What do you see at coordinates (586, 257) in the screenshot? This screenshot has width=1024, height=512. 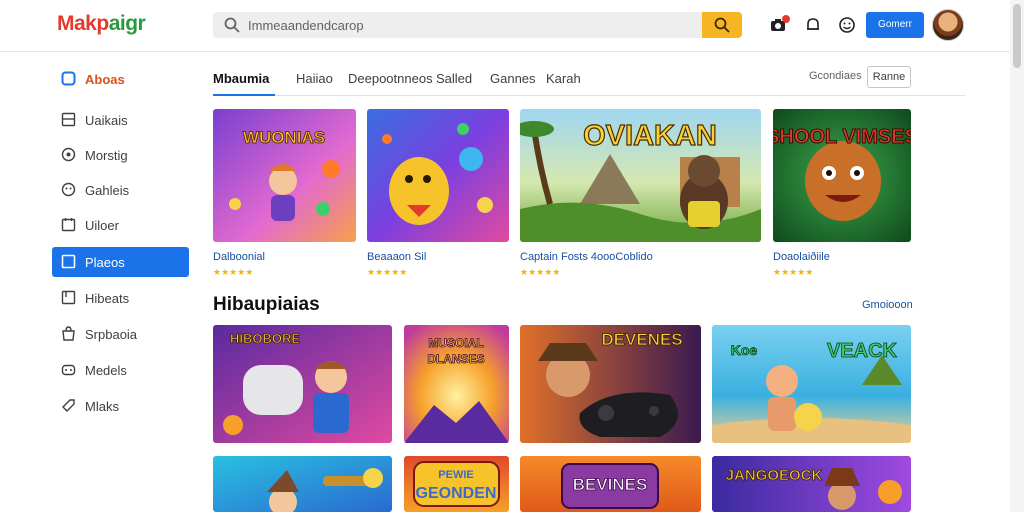 I see `game-title: Captain Fosts 4oooCoblido` at bounding box center [586, 257].